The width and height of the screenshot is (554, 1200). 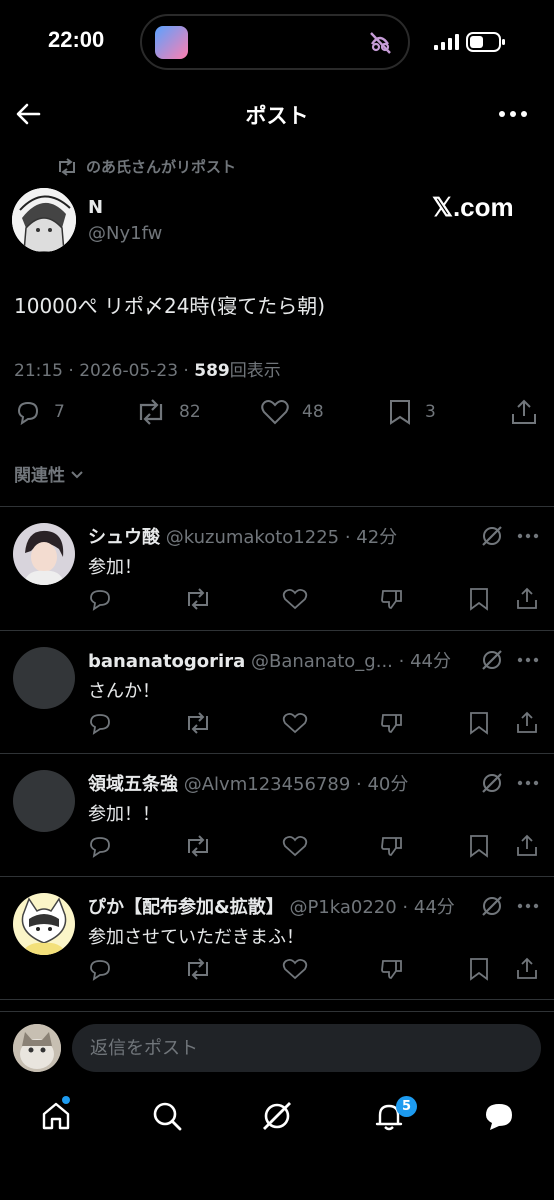 I want to click on sort-dropdown: 関連性, so click(x=49, y=473).